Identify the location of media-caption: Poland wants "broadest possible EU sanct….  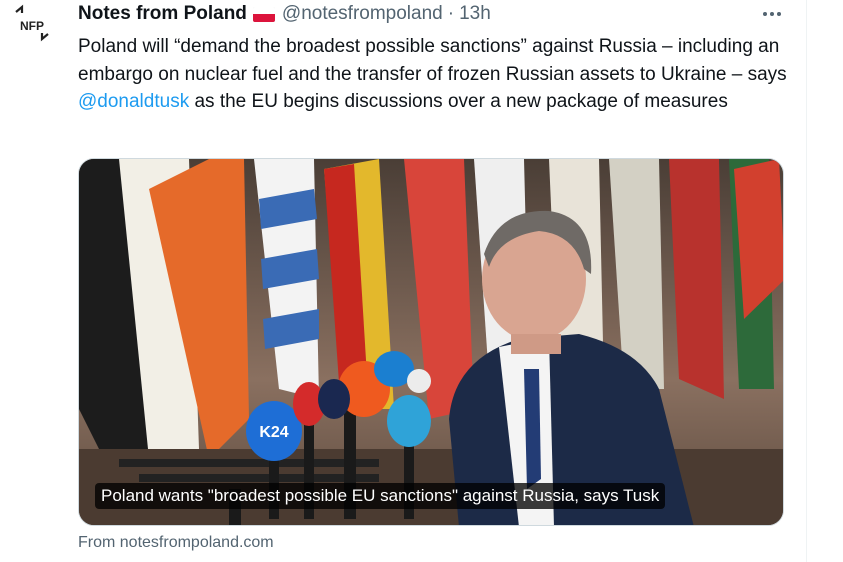
(380, 496).